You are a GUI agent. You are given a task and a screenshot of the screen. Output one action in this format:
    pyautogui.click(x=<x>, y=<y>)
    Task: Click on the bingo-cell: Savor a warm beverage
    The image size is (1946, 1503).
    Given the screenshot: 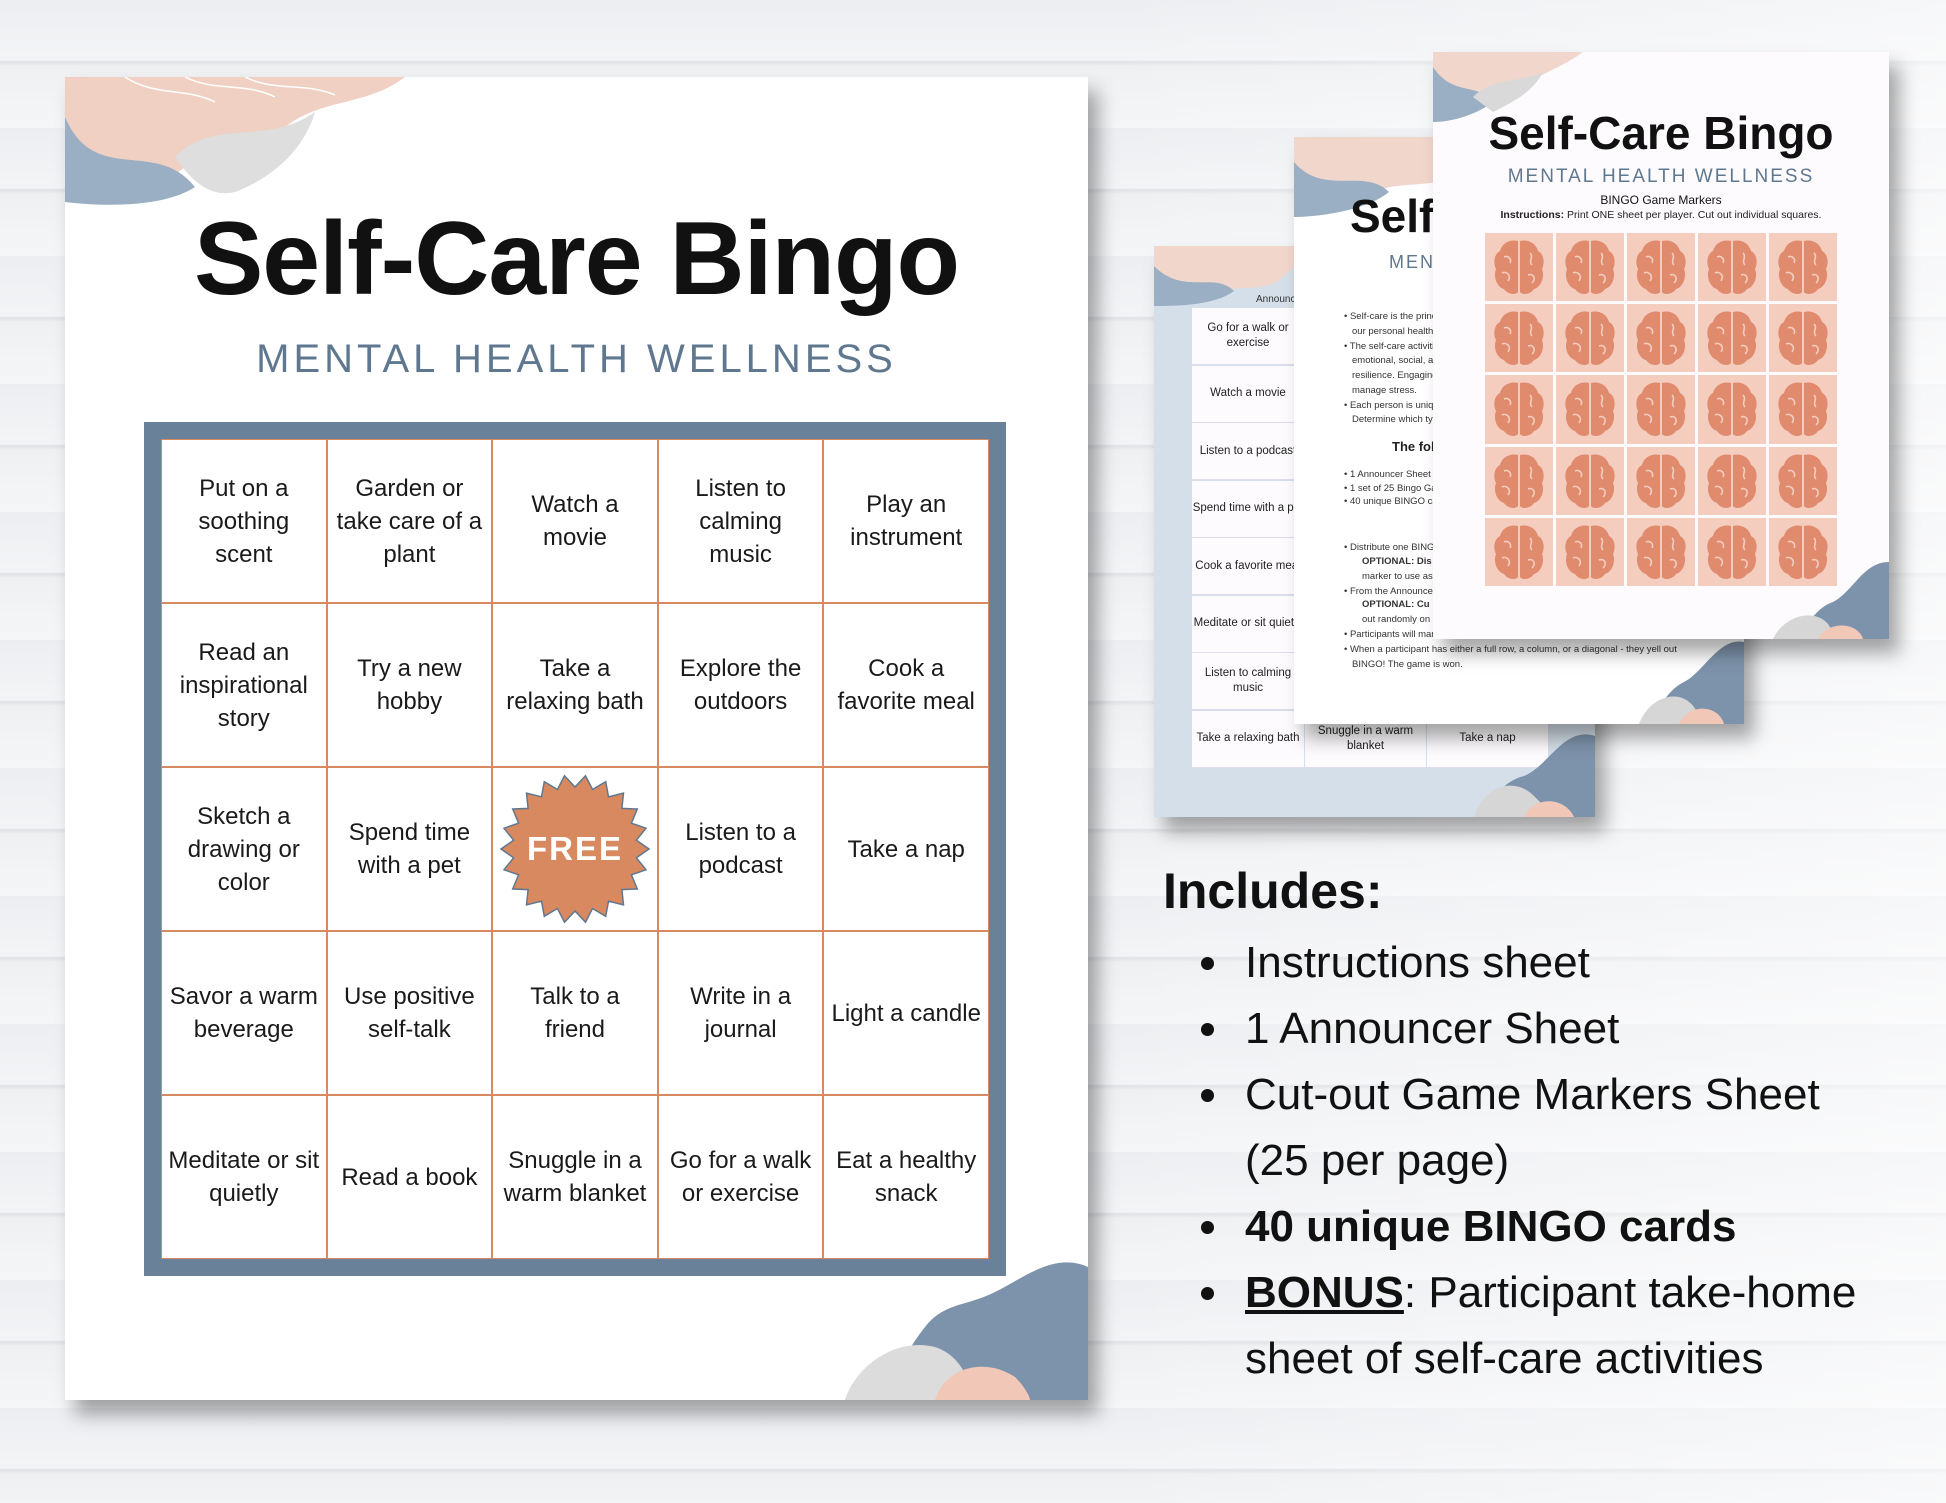 What is the action you would take?
    pyautogui.click(x=244, y=1013)
    